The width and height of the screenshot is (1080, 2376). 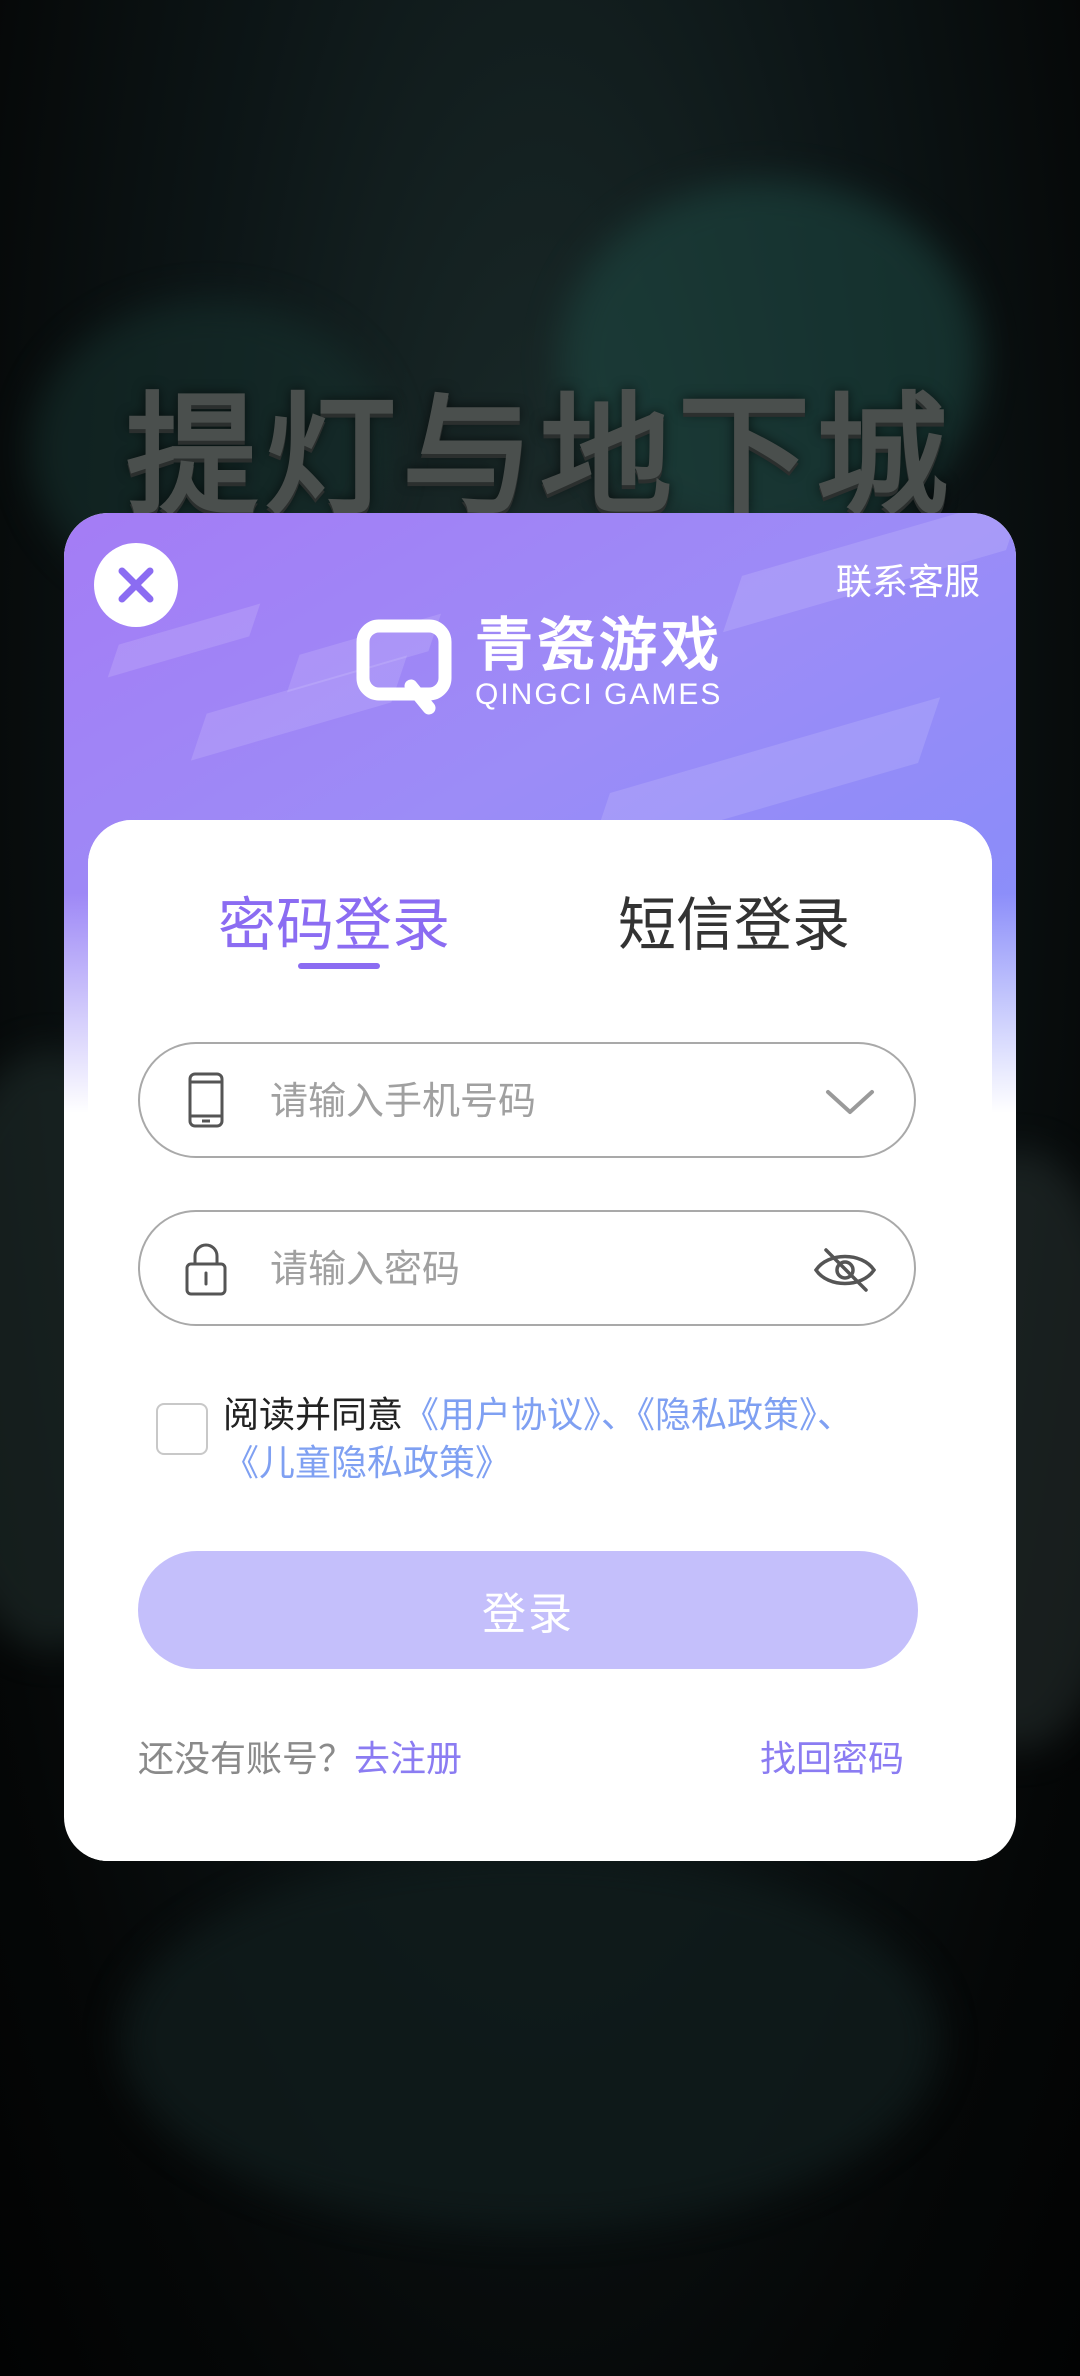 I want to click on close-button, so click(x=136, y=585).